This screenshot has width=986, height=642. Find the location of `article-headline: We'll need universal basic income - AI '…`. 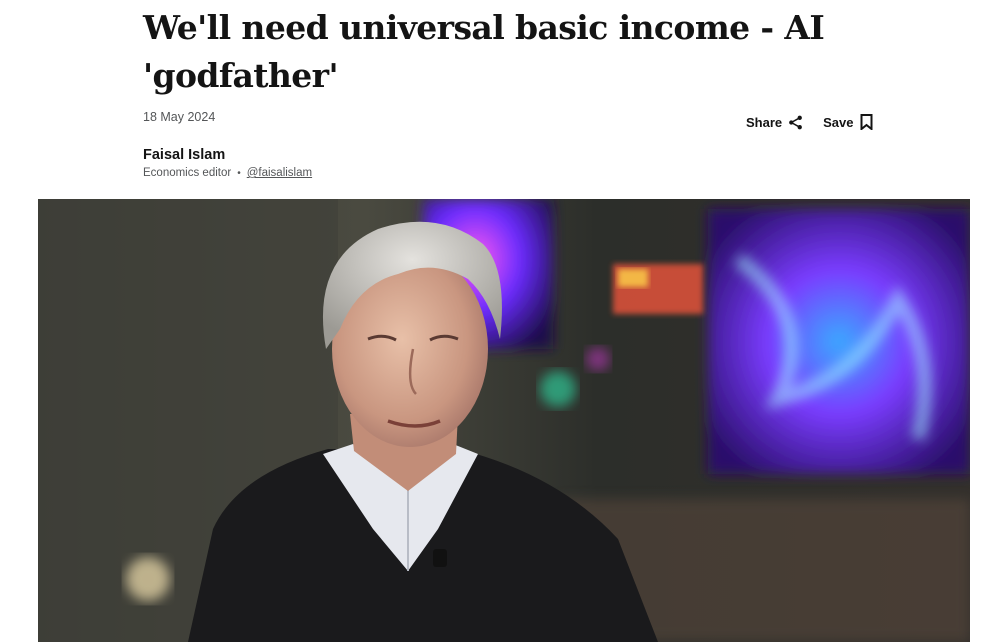

article-headline: We'll need universal basic income - AI '… is located at coordinates (484, 51).